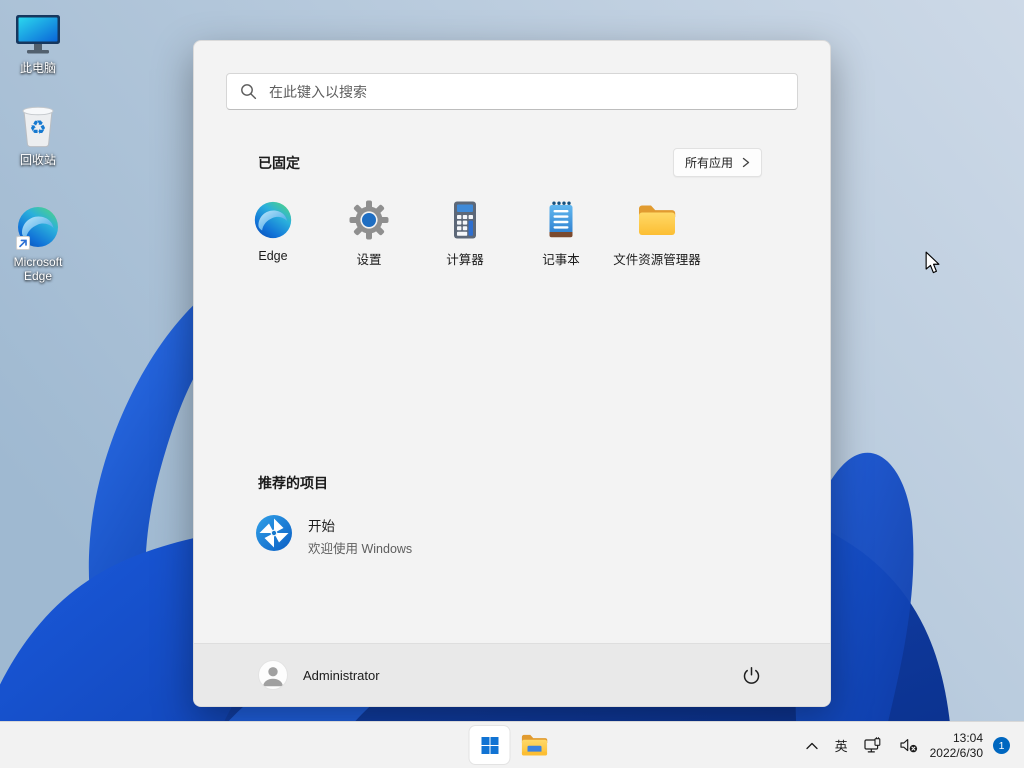 The height and width of the screenshot is (768, 1024). Describe the element at coordinates (360, 548) in the screenshot. I see `recommended-item-subtitle: 欢迎使用 Windows` at that location.